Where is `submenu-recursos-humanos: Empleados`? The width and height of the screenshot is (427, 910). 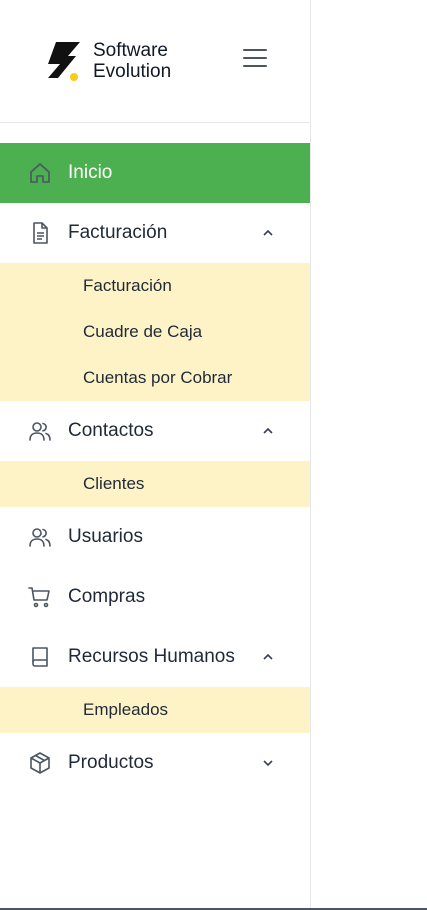
submenu-recursos-humanos: Empleados is located at coordinates (155, 710).